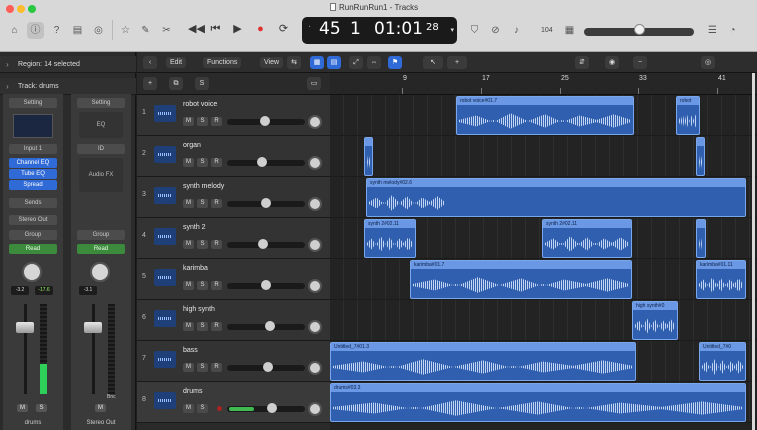 This screenshot has height=430, width=757. What do you see at coordinates (10, 9) in the screenshot?
I see `close-window-button` at bounding box center [10, 9].